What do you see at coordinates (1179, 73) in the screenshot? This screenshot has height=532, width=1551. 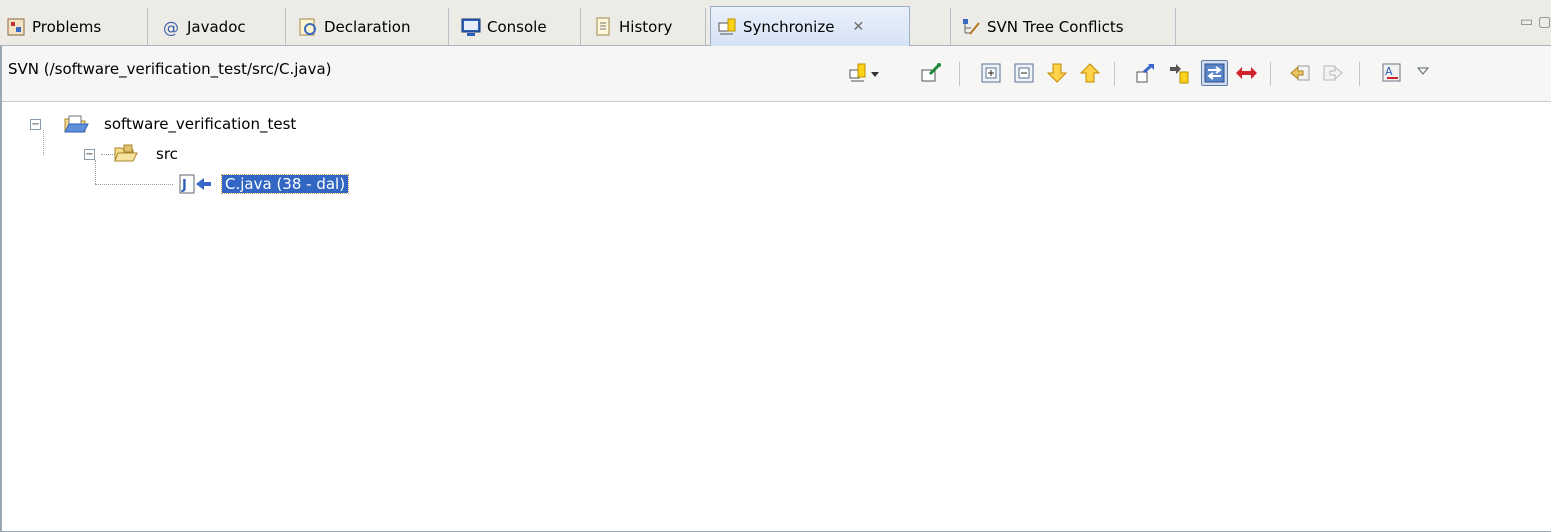 I see `outgoing-mode-icon` at bounding box center [1179, 73].